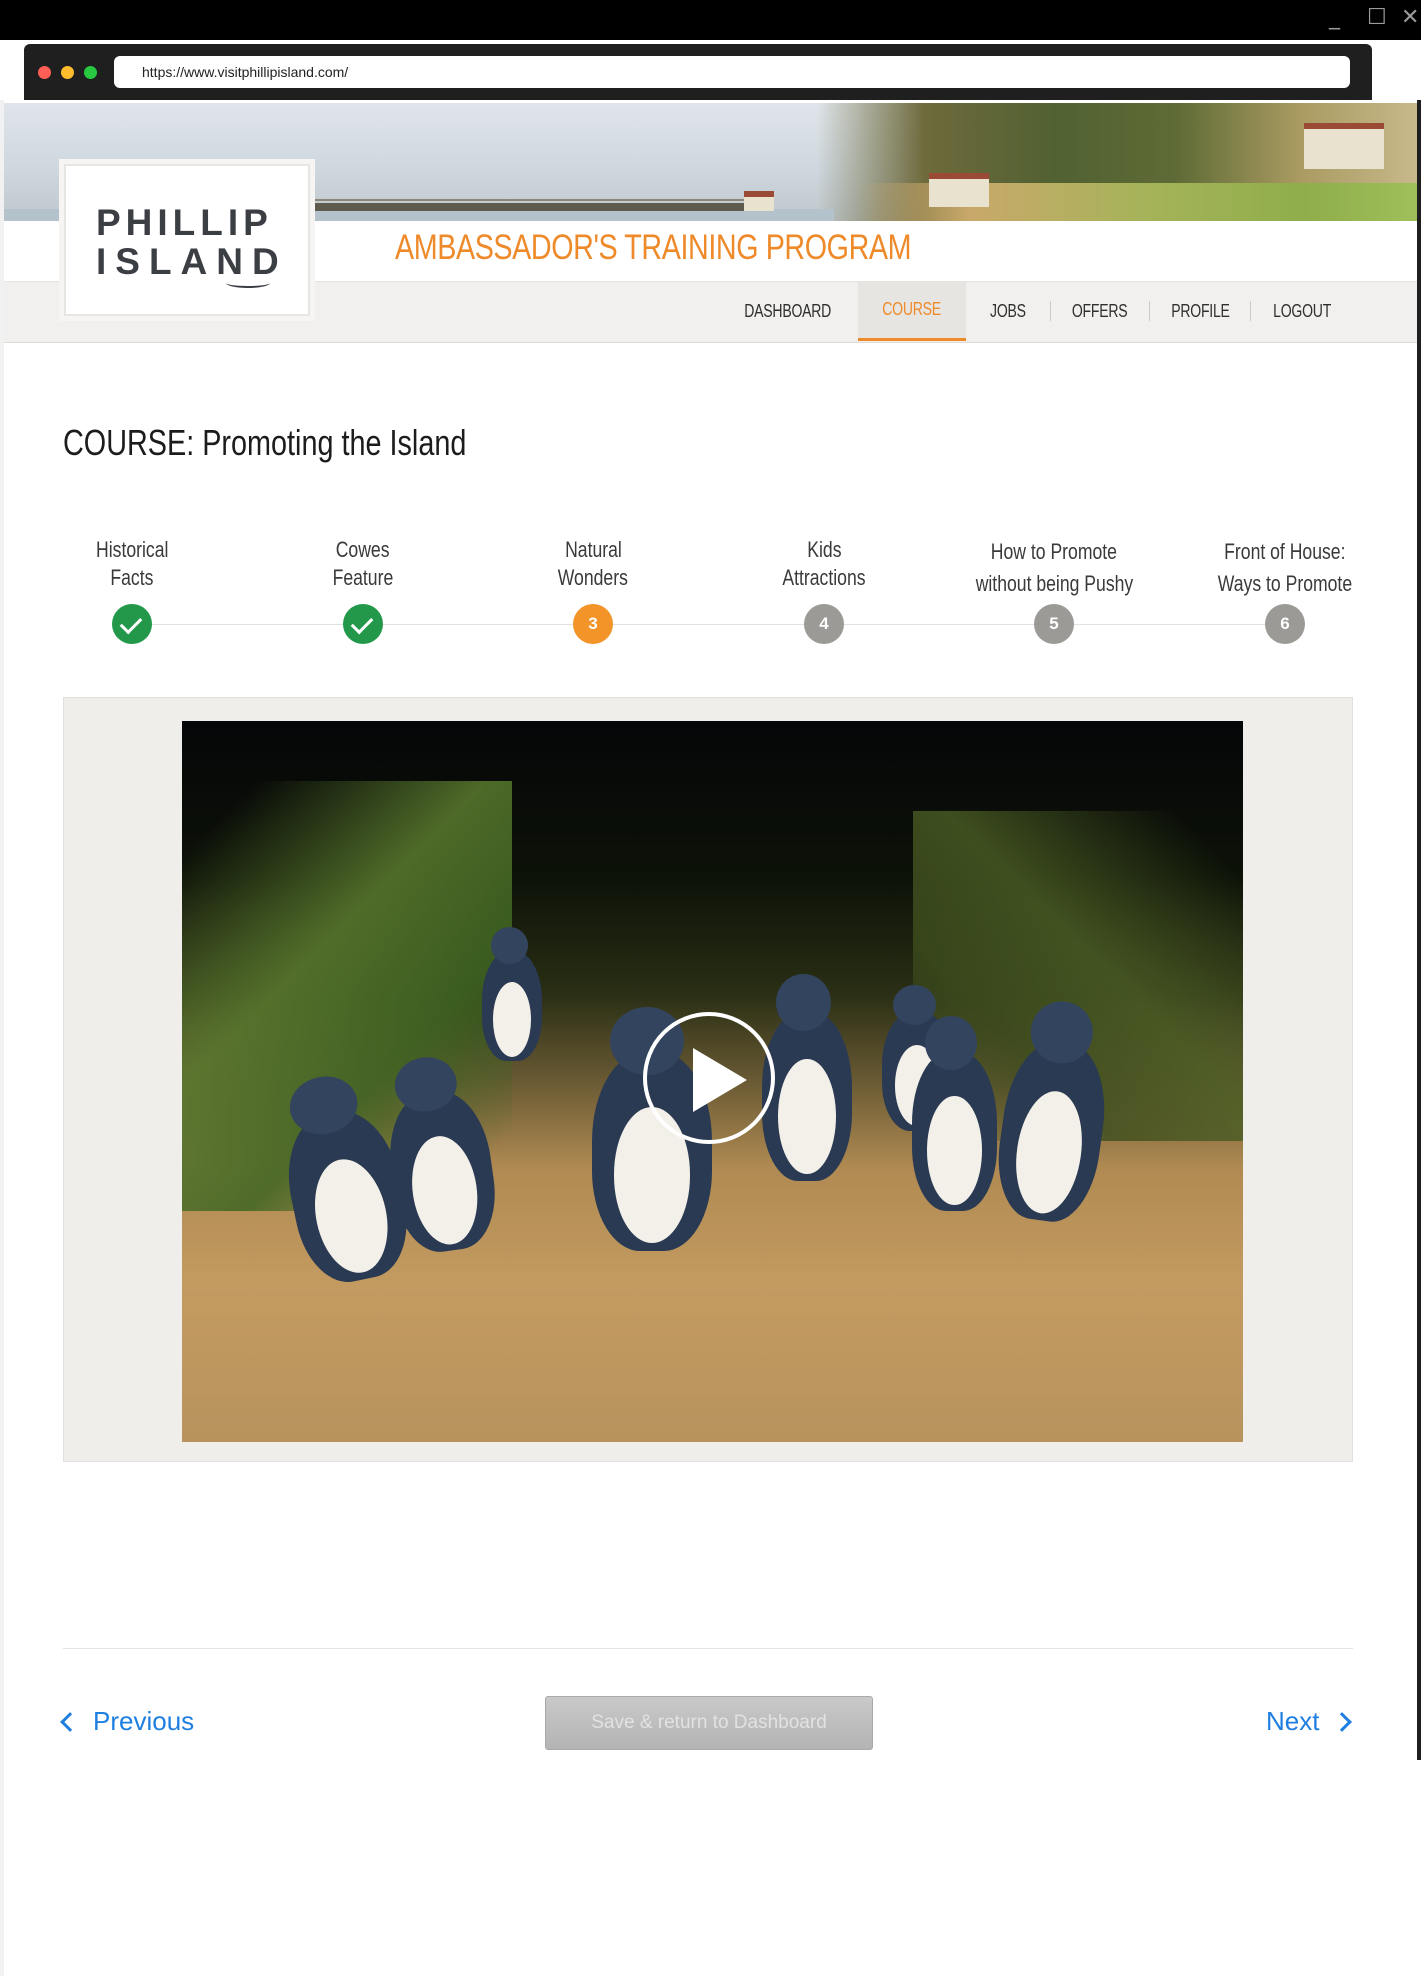 The width and height of the screenshot is (1421, 1976). What do you see at coordinates (824, 563) in the screenshot?
I see `step-label: Kids Attractions` at bounding box center [824, 563].